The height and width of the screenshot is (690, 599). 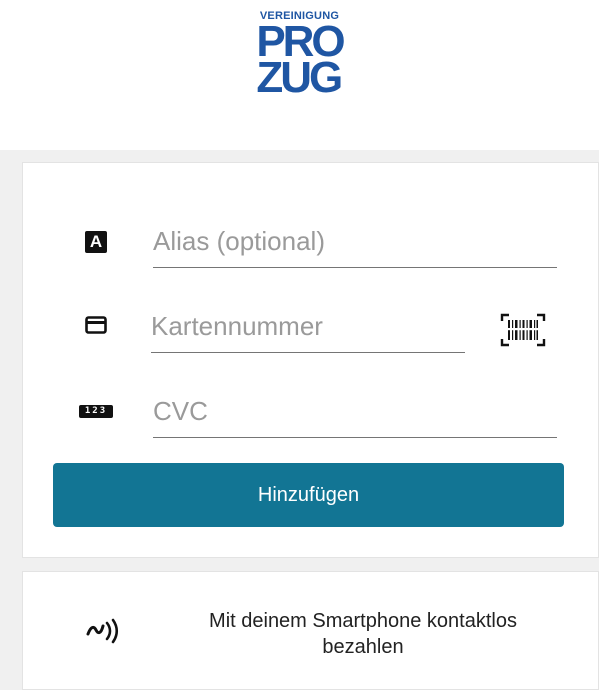 I want to click on prozug-logo: VEREINIGUNG PRO ZUG, so click(x=299, y=56).